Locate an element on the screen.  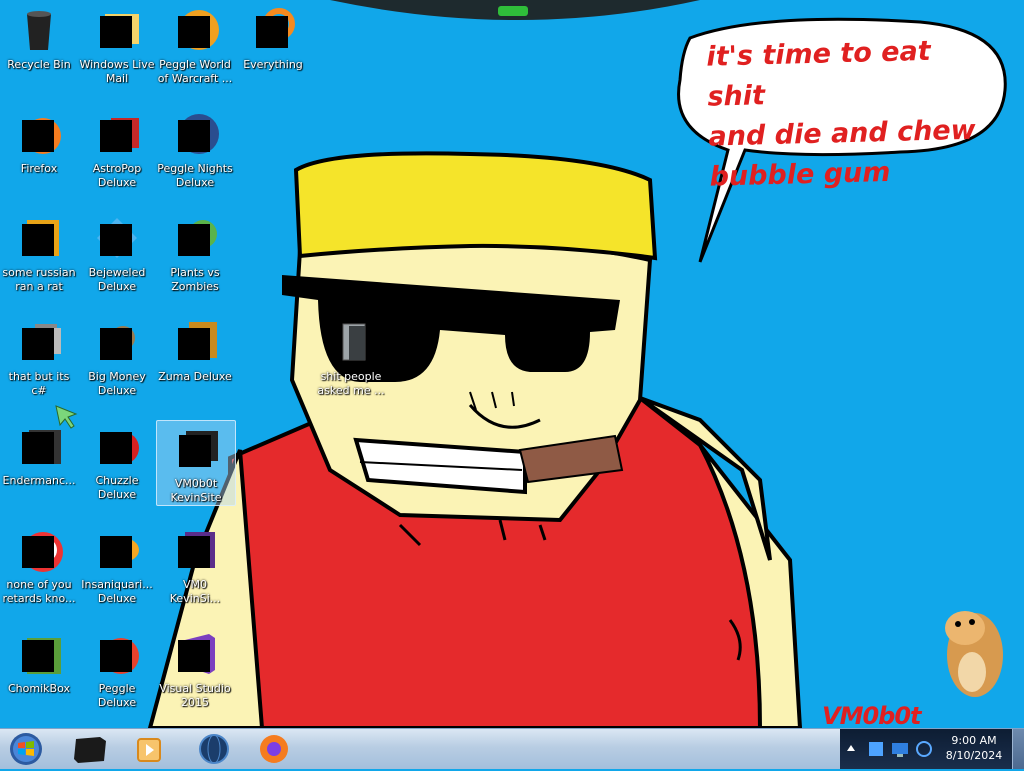
taskbar-globe-button is located at coordinates (214, 749).